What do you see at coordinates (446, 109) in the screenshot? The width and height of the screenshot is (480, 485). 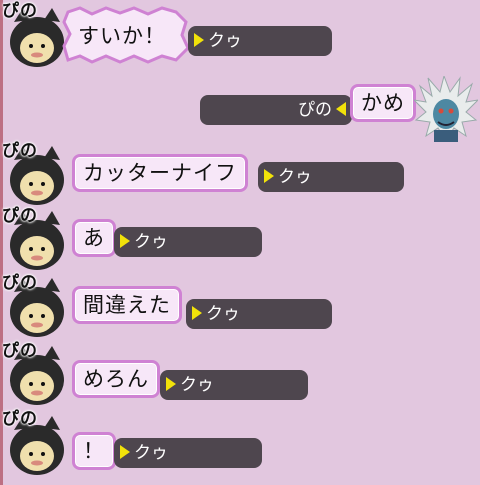 I see `white-hair-monster-avatar-icon` at bounding box center [446, 109].